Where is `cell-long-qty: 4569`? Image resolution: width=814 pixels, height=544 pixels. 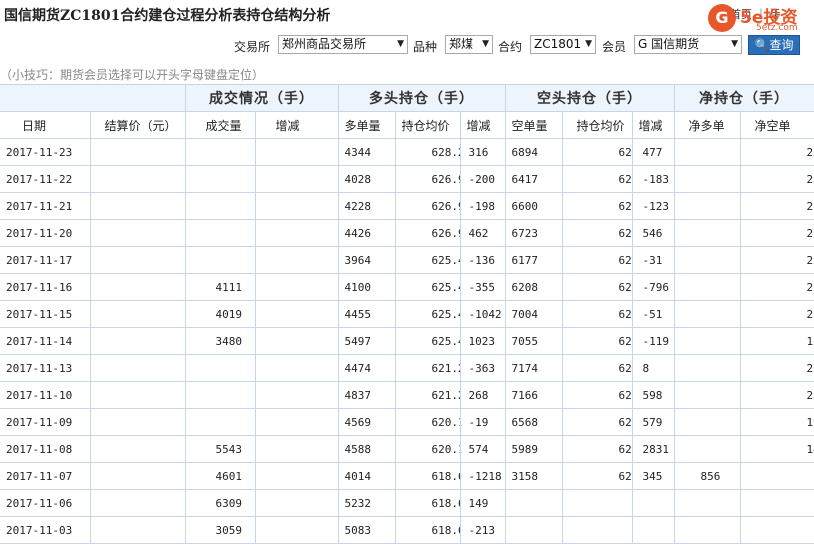
cell-long-qty: 4569 is located at coordinates (366, 422).